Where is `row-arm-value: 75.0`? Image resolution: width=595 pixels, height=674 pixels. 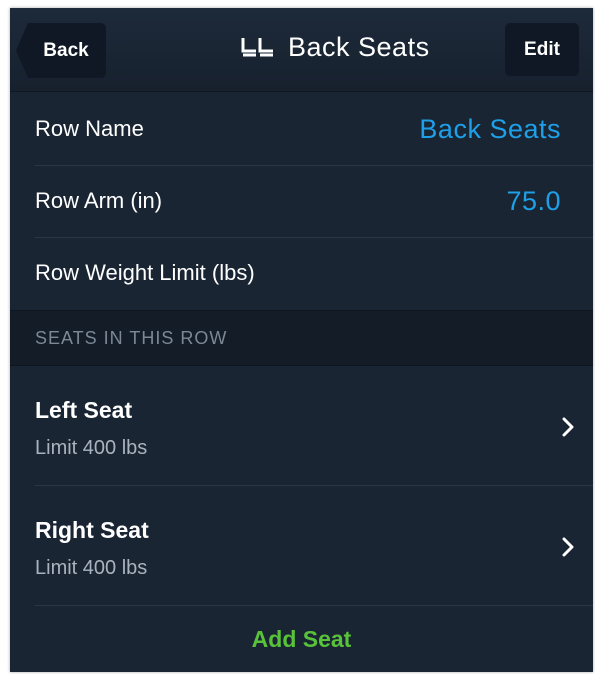 row-arm-value: 75.0 is located at coordinates (533, 201).